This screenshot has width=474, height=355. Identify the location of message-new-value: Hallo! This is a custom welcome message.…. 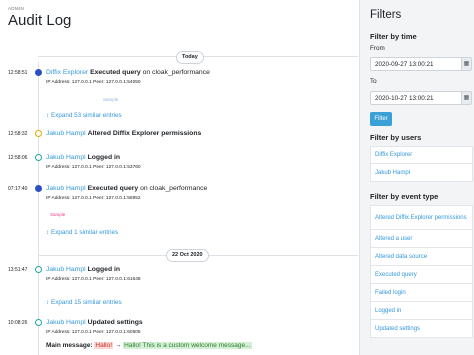
(187, 345).